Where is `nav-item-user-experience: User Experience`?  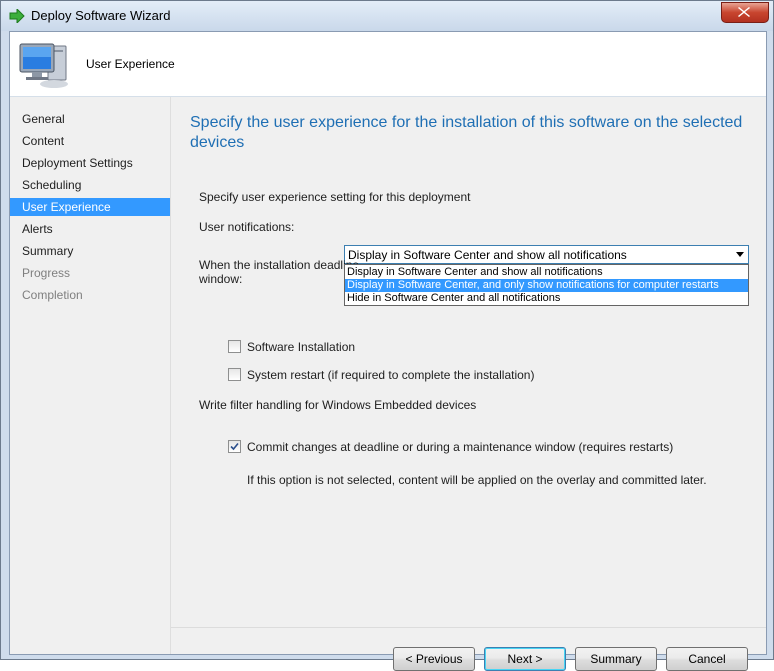 nav-item-user-experience: User Experience is located at coordinates (90, 207).